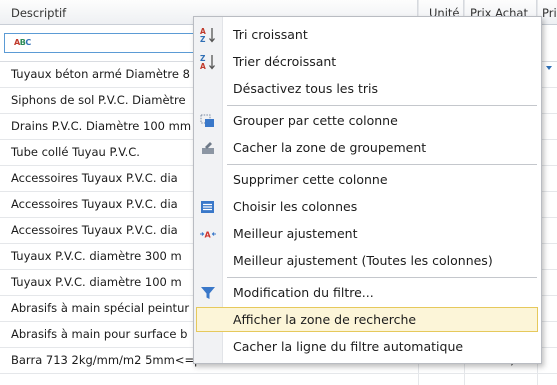 The width and height of the screenshot is (557, 385). What do you see at coordinates (305, 88) in the screenshot?
I see `menu-item-label: Désactivez tous les tris` at bounding box center [305, 88].